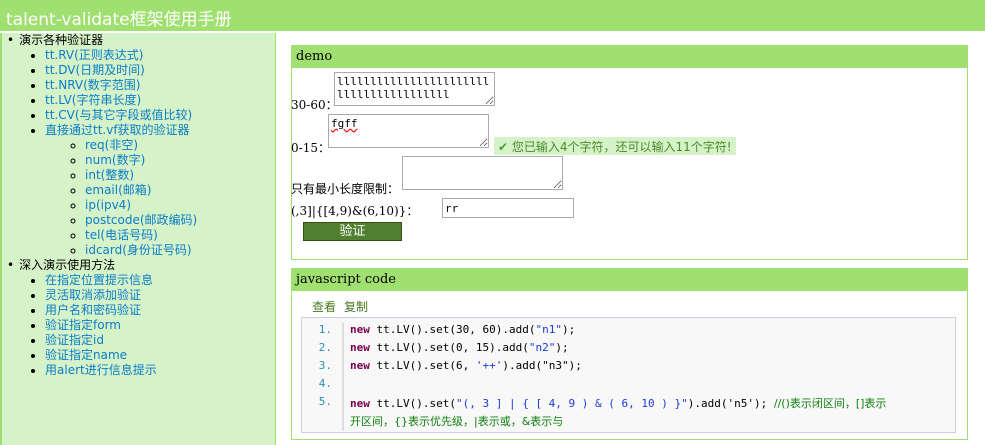  I want to click on sidebar-link: 用户名和密码验证, so click(93, 310).